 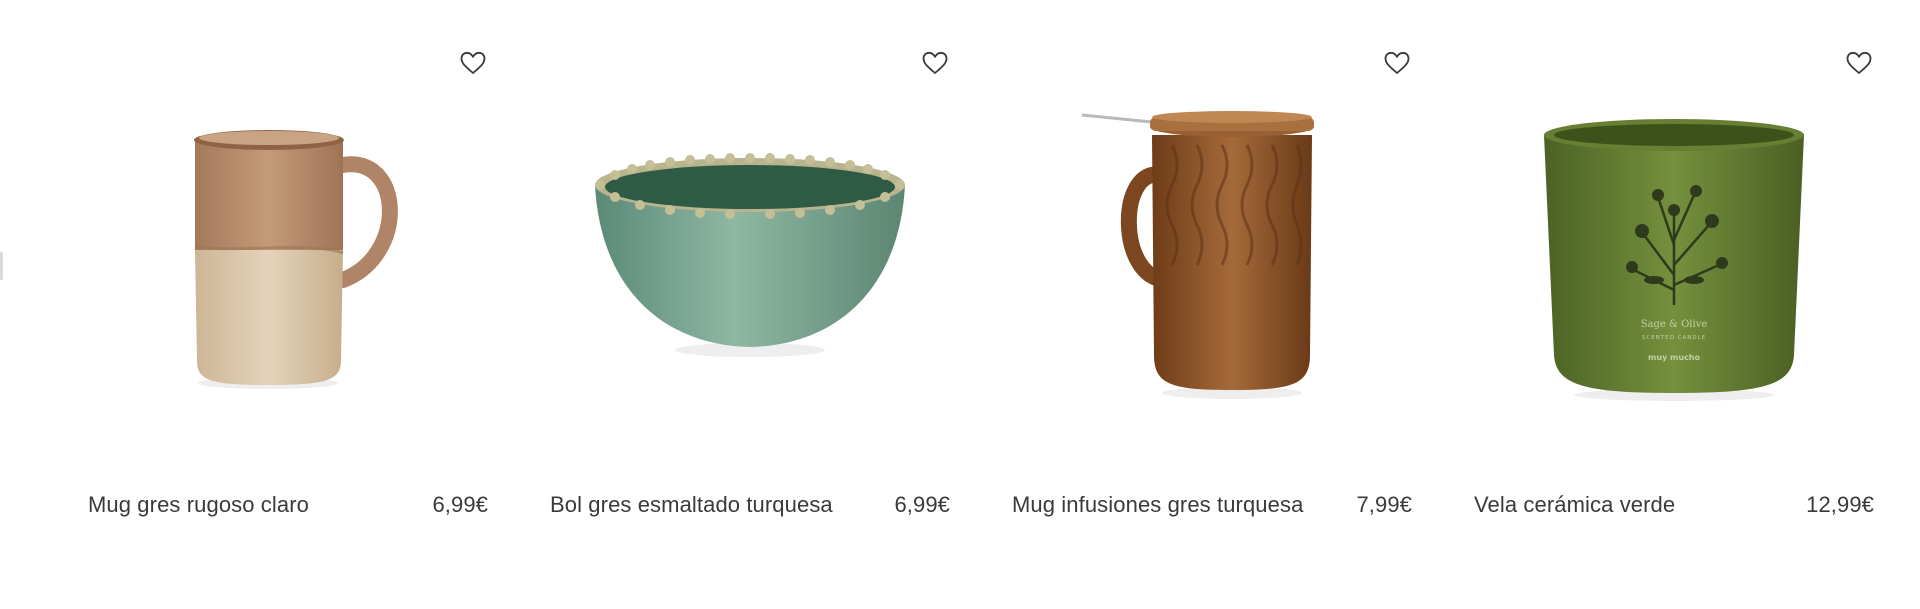 I want to click on product-info: Mug gres rugoso claro 6,99€, so click(x=288, y=505).